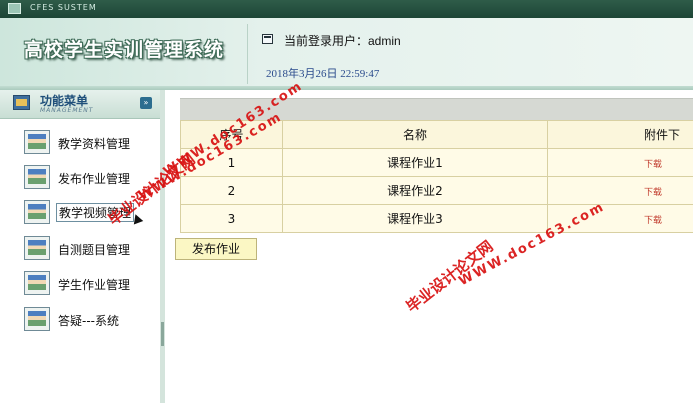  I want to click on table-header-row: 序号 名称 附件下, so click(436, 134).